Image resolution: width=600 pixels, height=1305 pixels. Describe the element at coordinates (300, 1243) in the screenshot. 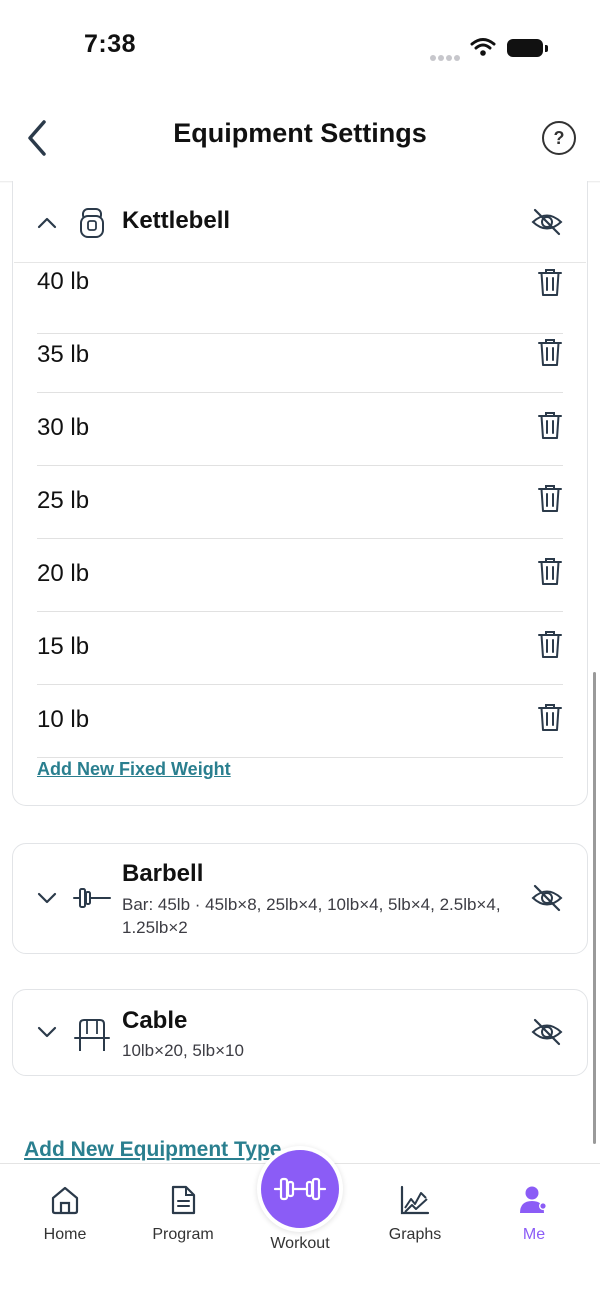

I see `tab-workout-label: Workout` at that location.